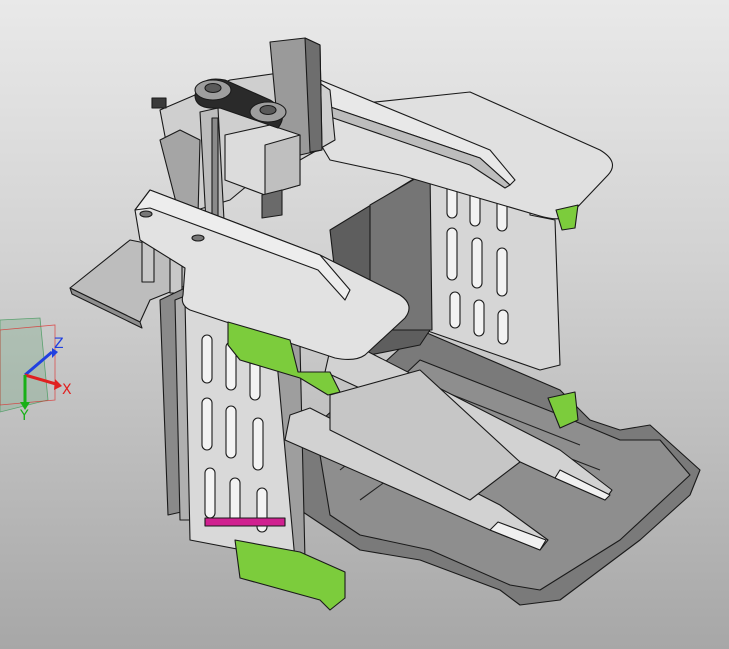 The height and width of the screenshot is (649, 729). I want to click on coordinate-triad: Z X Y, so click(36, 370).